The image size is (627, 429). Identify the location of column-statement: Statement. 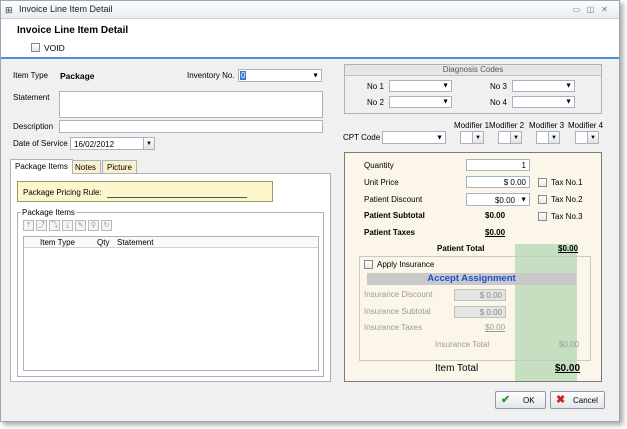
(135, 242).